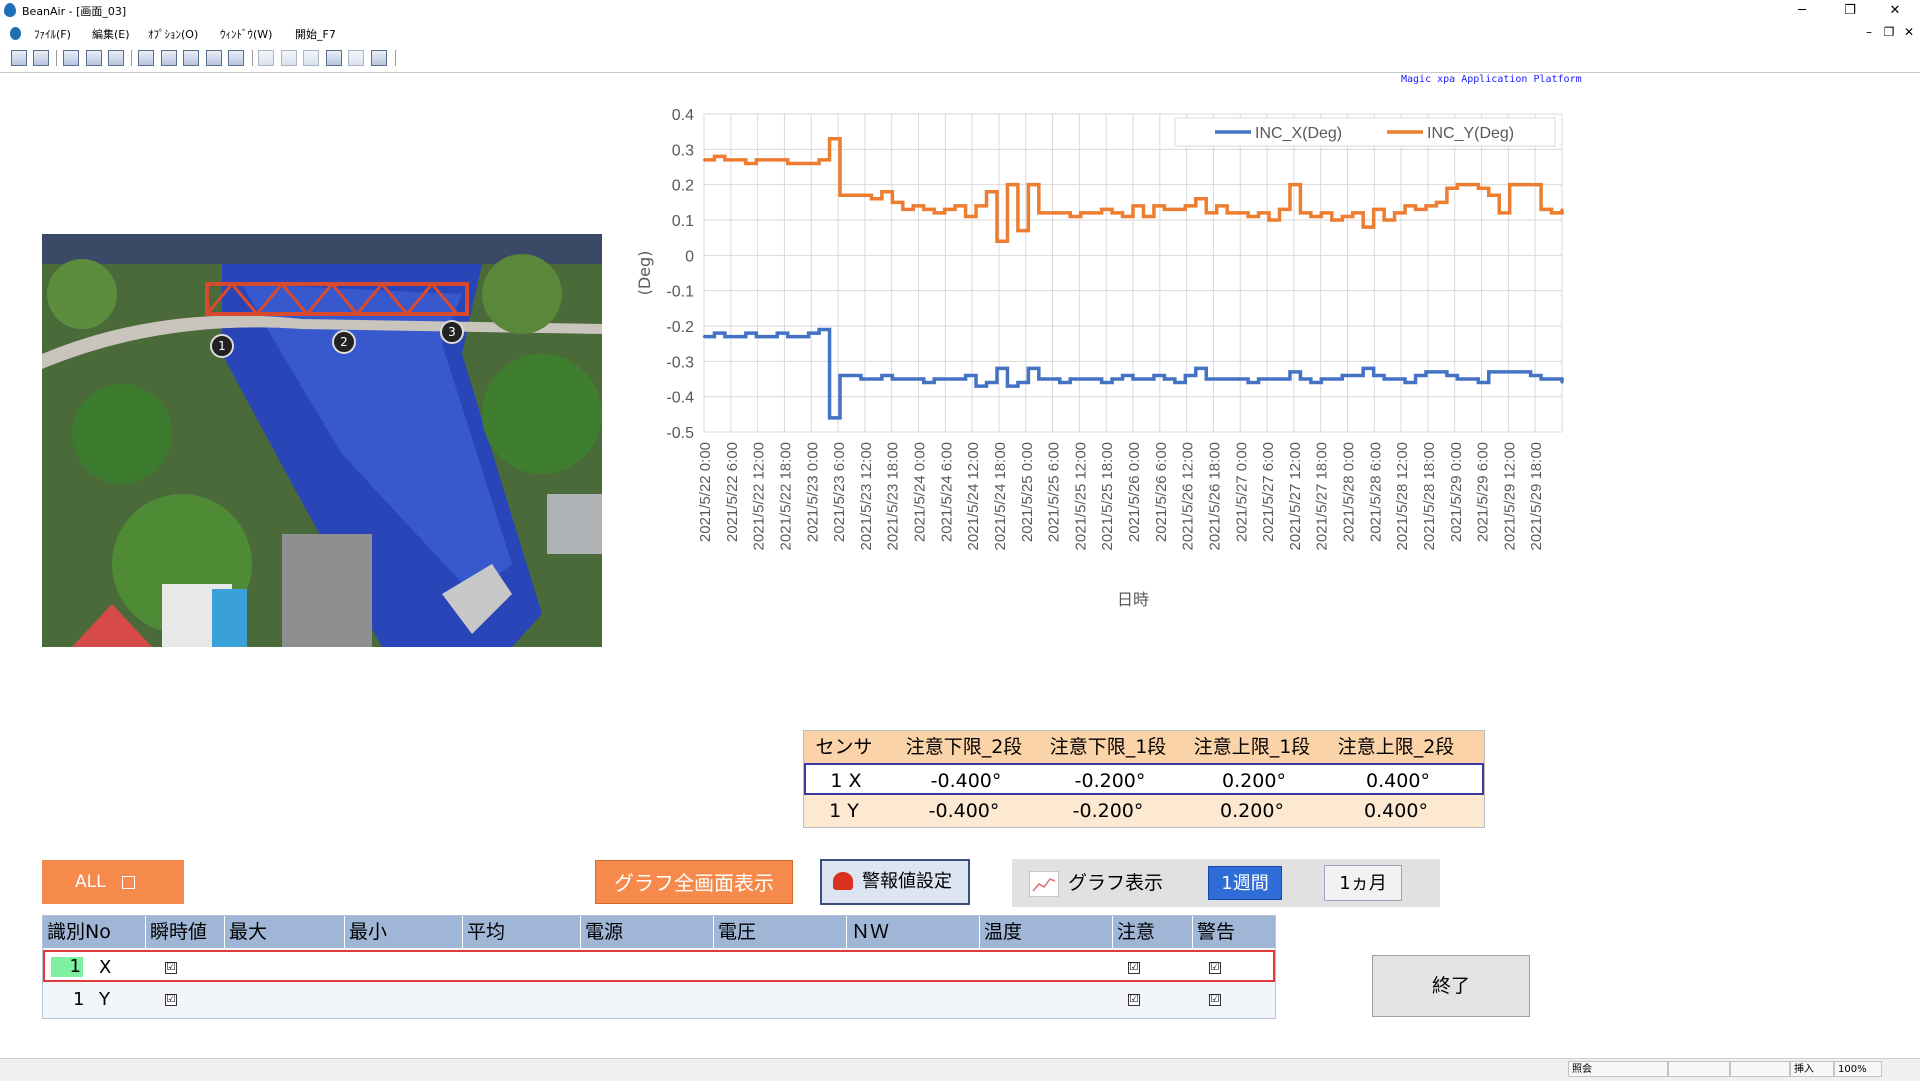 The image size is (1920, 1081). I want to click on menu-start: 開始_F7, so click(315, 34).